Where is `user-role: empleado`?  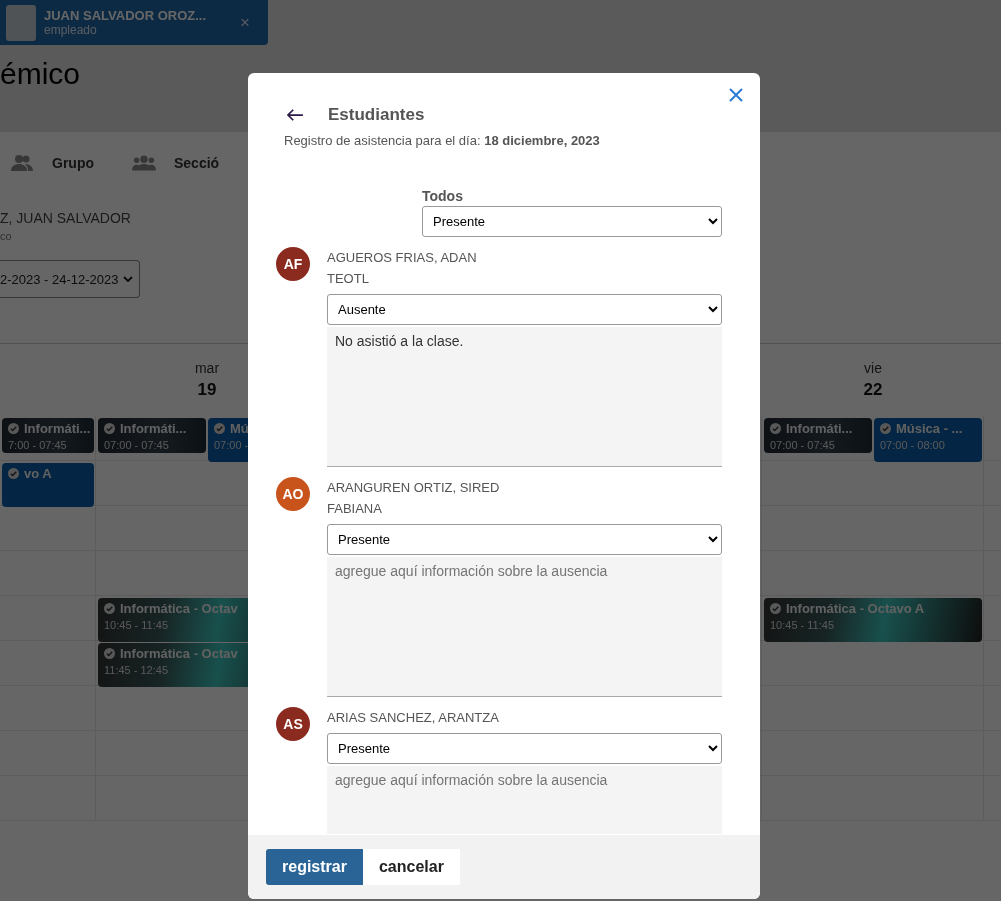 user-role: empleado is located at coordinates (71, 30).